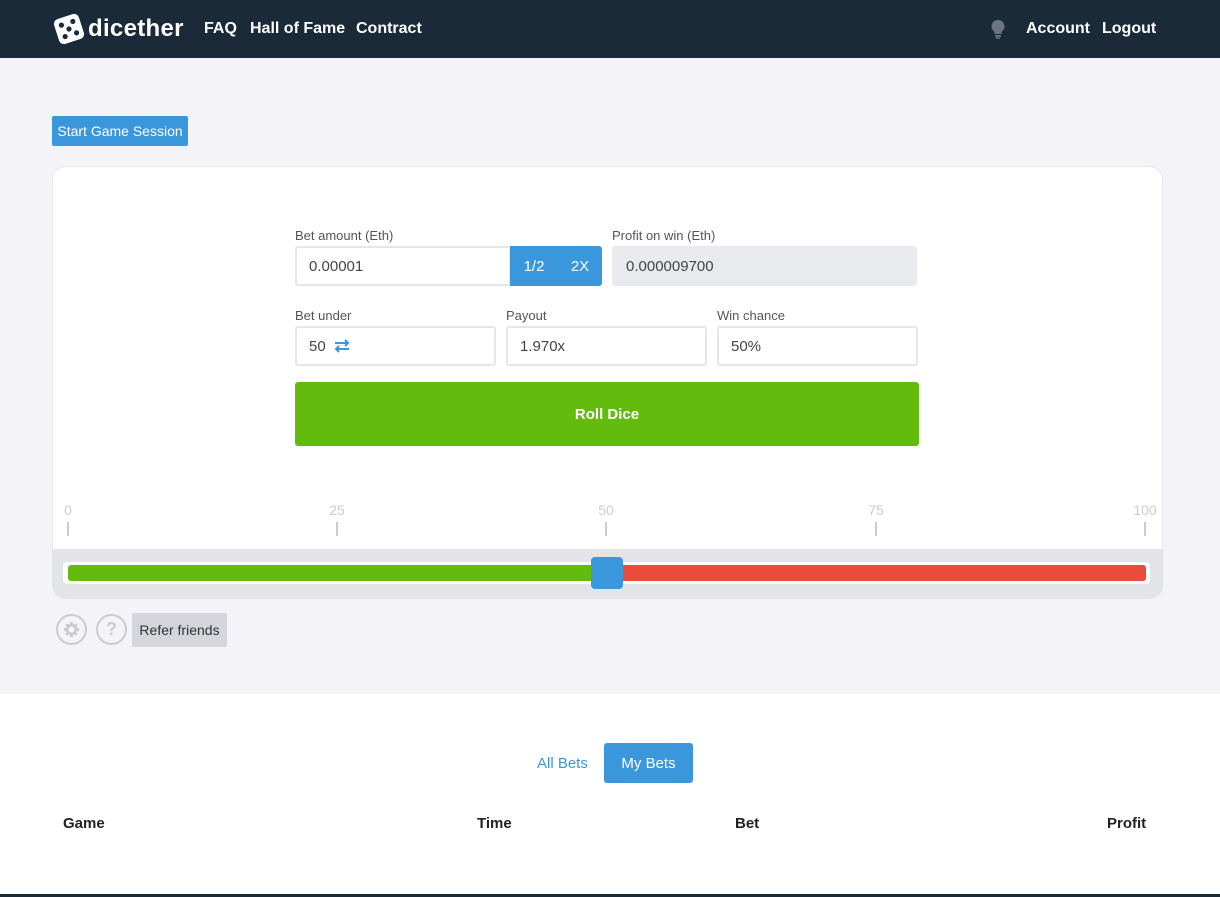 Image resolution: width=1220 pixels, height=897 pixels. Describe the element at coordinates (1127, 823) in the screenshot. I see `column-header-profit: Profit` at that location.